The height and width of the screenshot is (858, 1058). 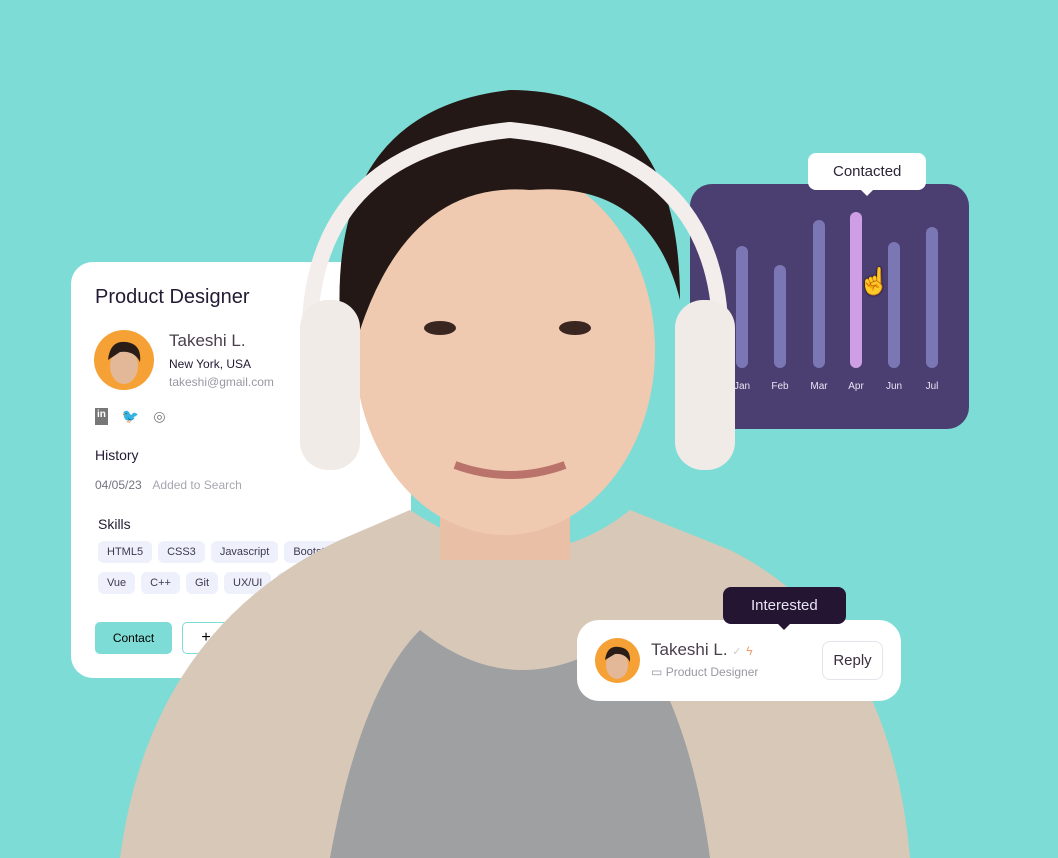 What do you see at coordinates (712, 672) in the screenshot?
I see `role: Product Designer` at bounding box center [712, 672].